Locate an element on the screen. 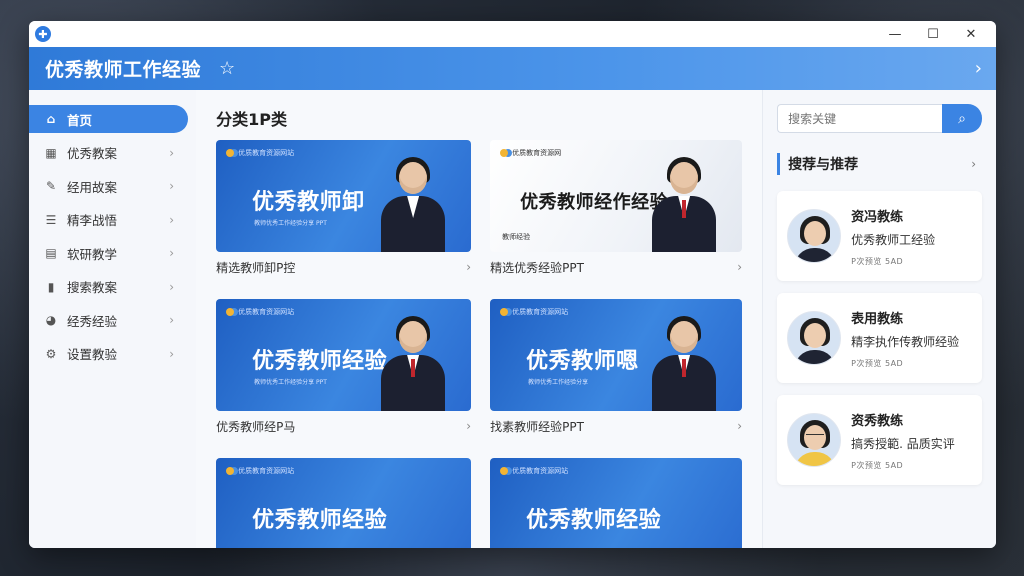 This screenshot has width=1024, height=576. recommend-card: 资秀教练 搞秀授範. 品质实评 P次预览 5AD is located at coordinates (879, 440).